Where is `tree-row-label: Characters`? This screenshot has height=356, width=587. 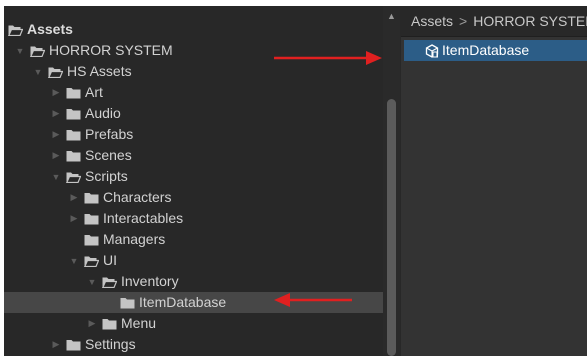 tree-row-label: Characters is located at coordinates (137, 197).